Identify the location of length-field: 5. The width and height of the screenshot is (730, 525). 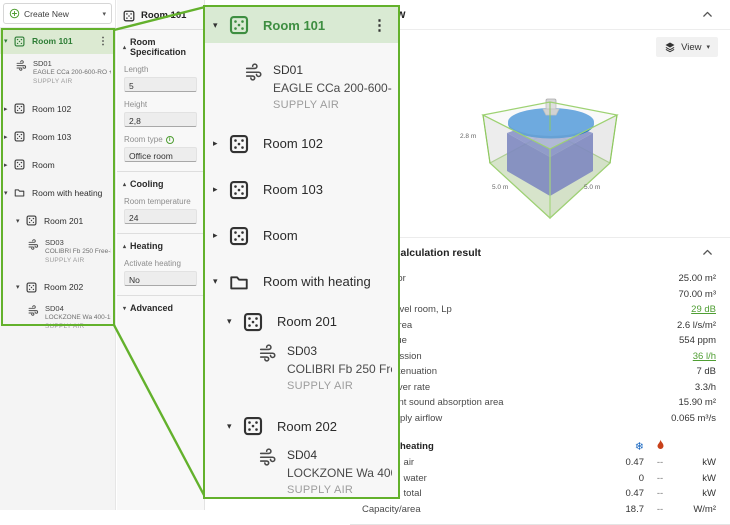
(160, 84).